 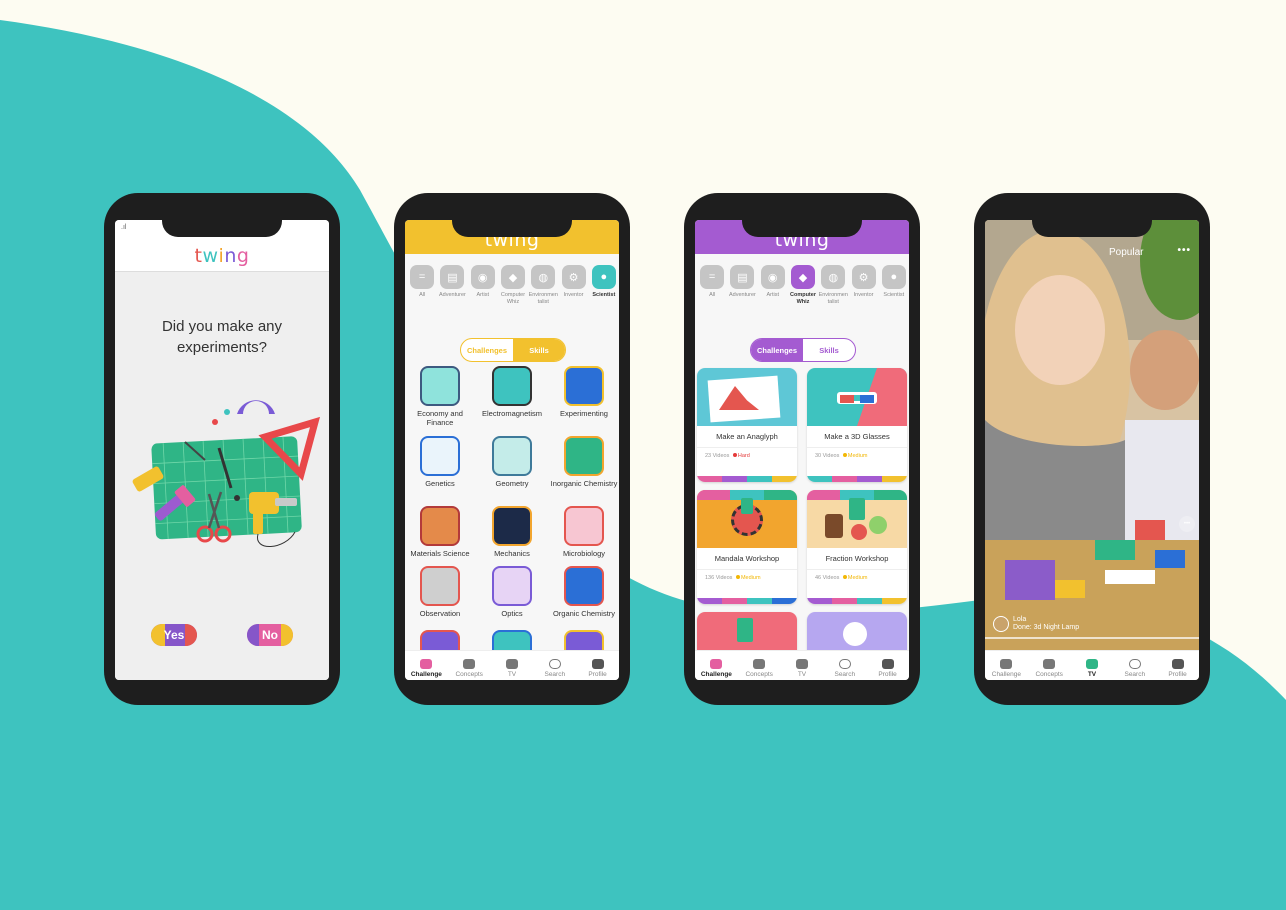 I want to click on challenge-card: Fraction Workshop 46 Videos Medium, so click(x=857, y=547).